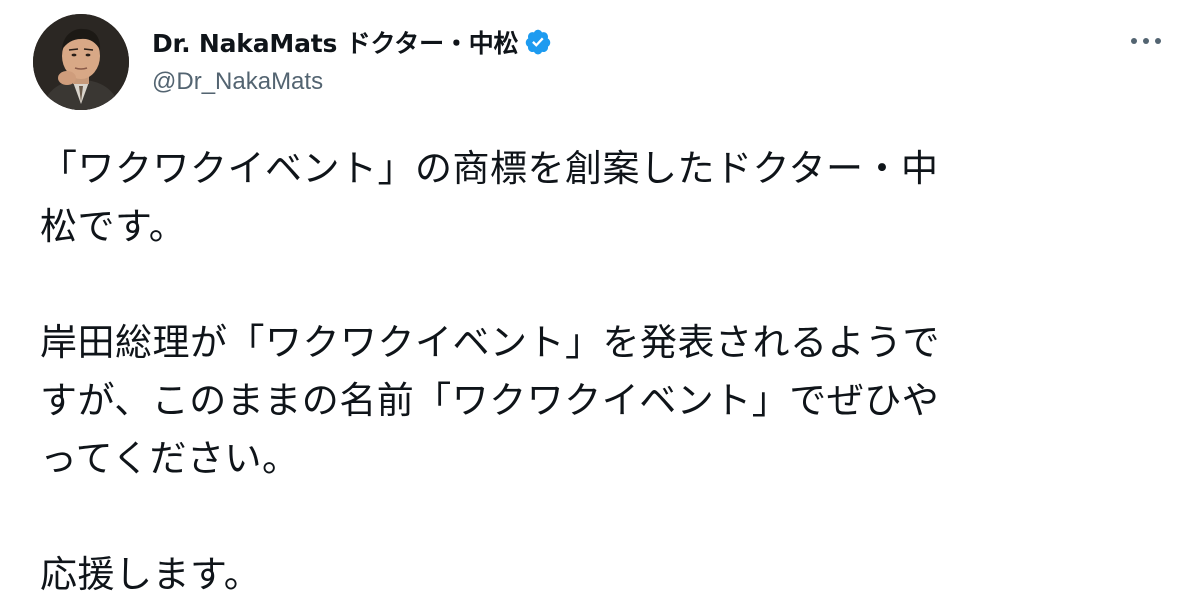 This screenshot has height=600, width=1200. I want to click on author-handle: @Dr_NakaMats, so click(237, 82).